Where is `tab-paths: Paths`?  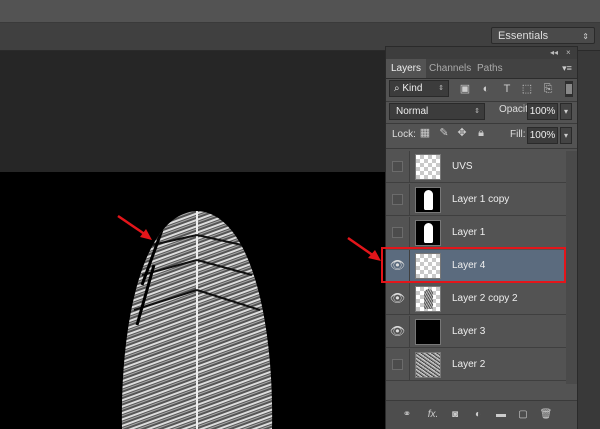
tab-paths: Paths is located at coordinates (490, 68).